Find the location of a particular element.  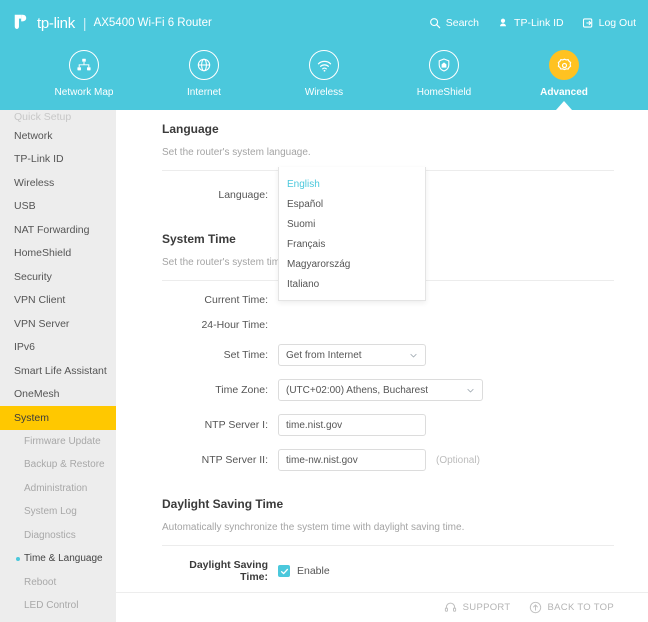

sidebar-item-tplink-id: TP-Link ID is located at coordinates (58, 160).